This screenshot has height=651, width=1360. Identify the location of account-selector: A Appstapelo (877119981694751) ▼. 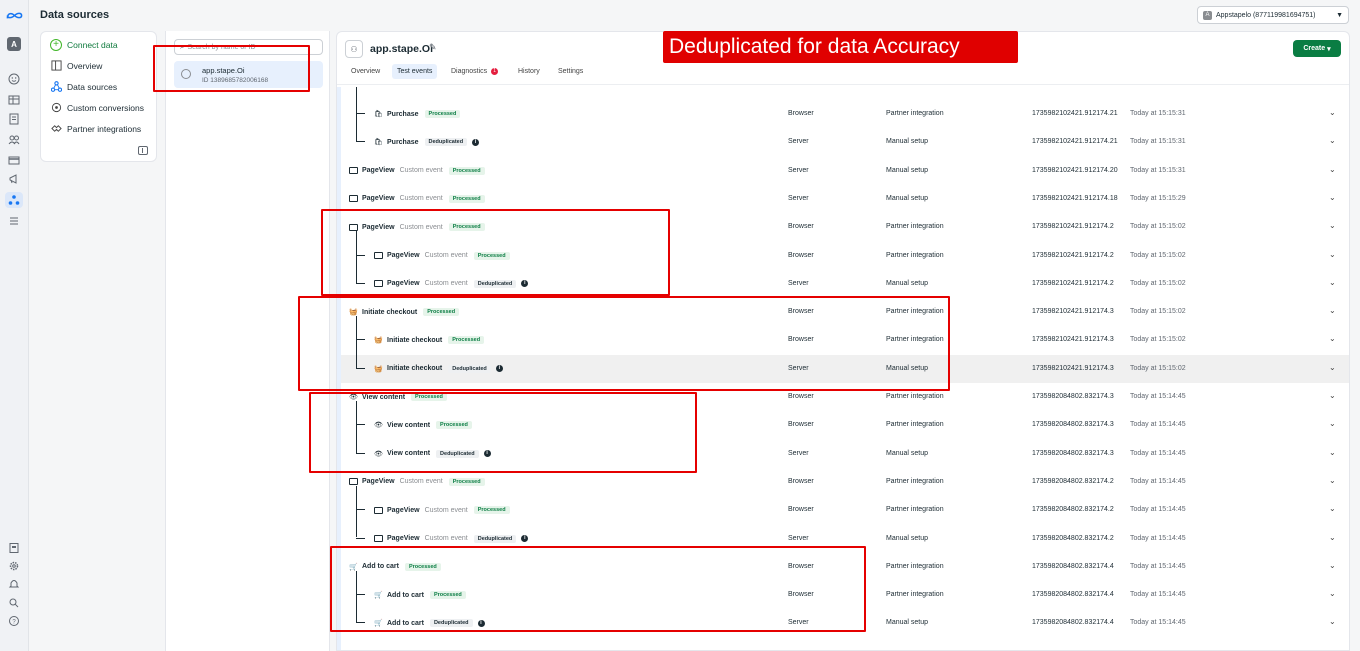
(1273, 15).